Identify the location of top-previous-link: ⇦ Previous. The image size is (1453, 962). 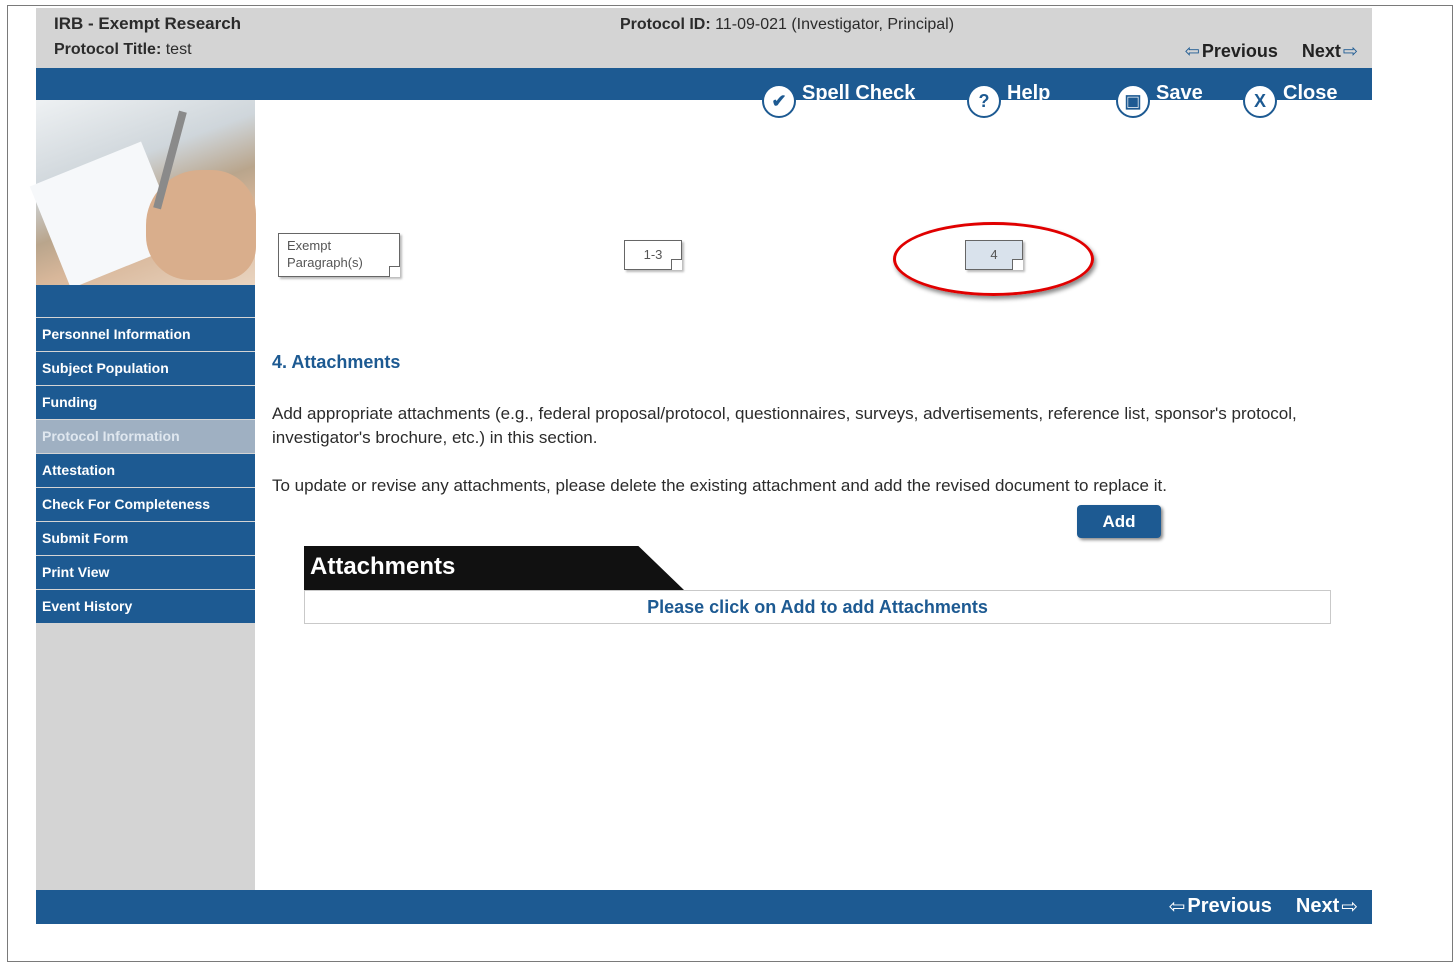
(1231, 51).